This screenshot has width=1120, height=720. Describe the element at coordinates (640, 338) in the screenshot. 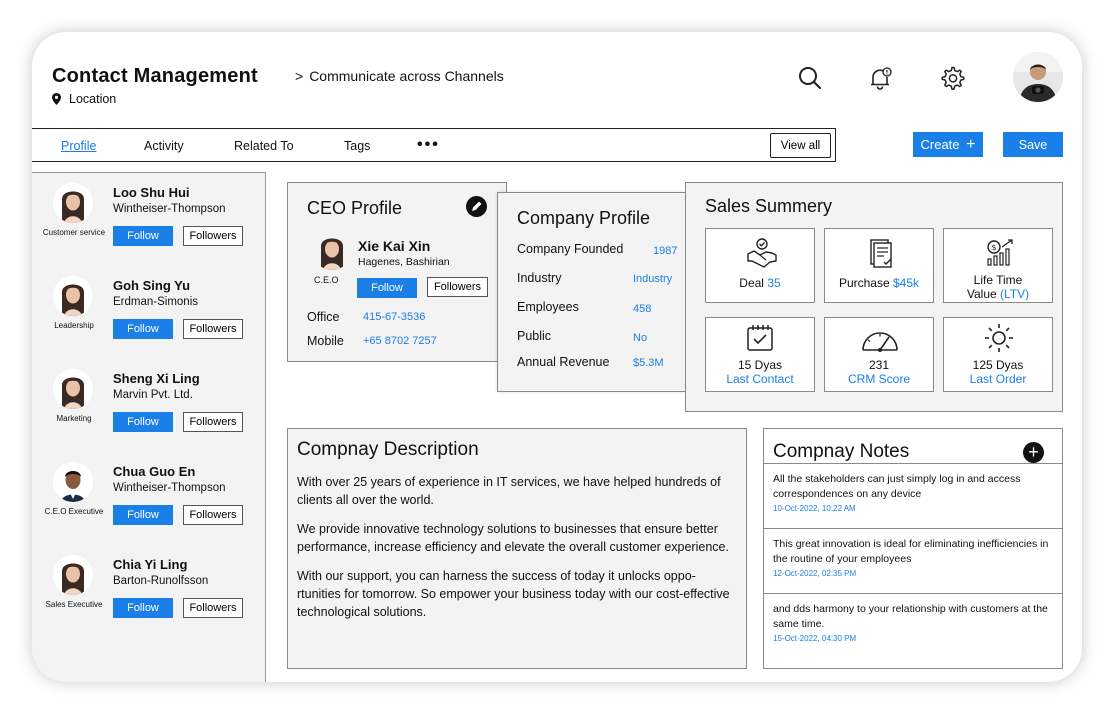

I see `public-value: No` at that location.